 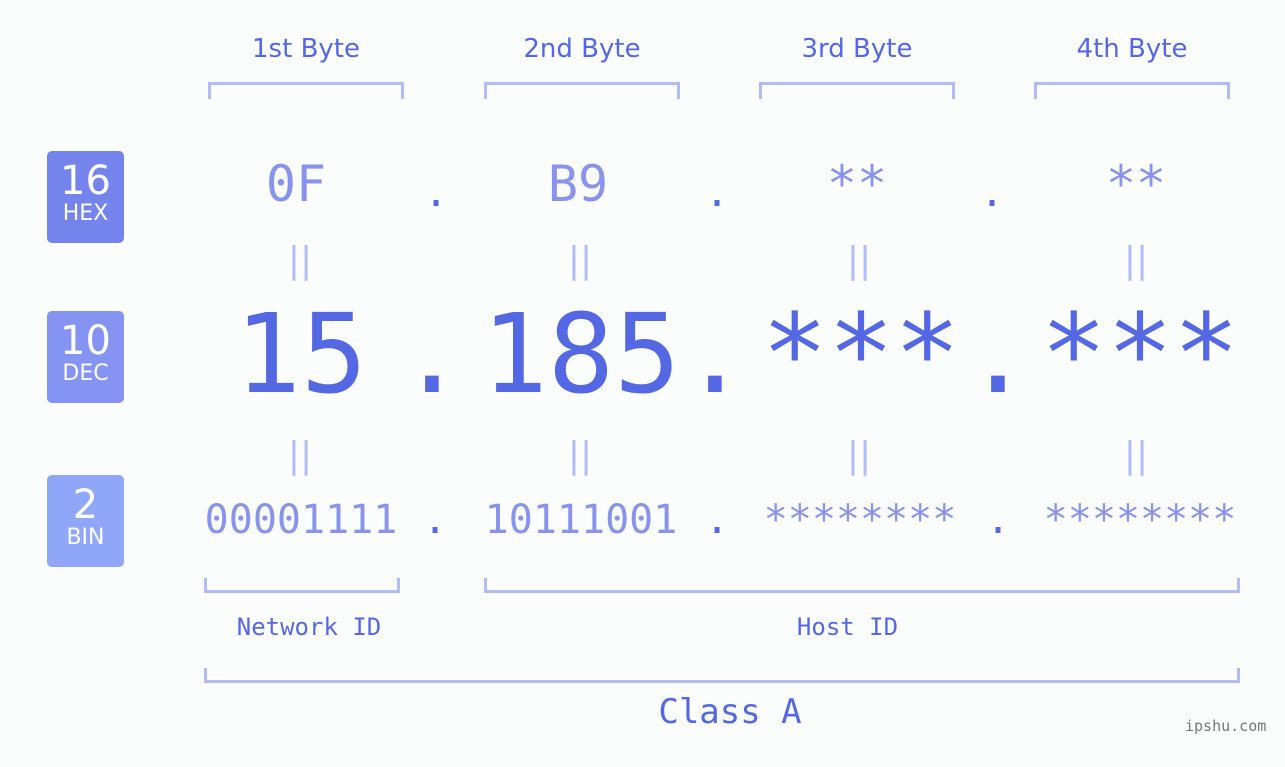 I want to click on byte-header-1: 1st Byte, so click(x=306, y=49).